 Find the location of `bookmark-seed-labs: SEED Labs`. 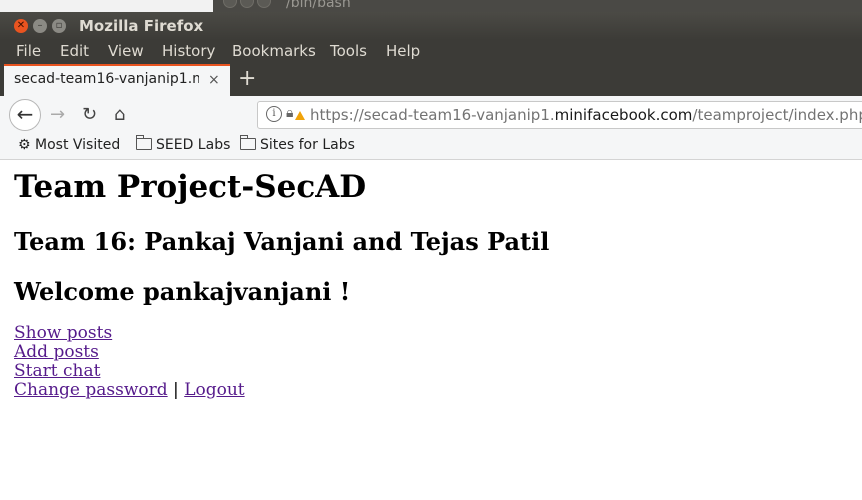

bookmark-seed-labs: SEED Labs is located at coordinates (183, 144).